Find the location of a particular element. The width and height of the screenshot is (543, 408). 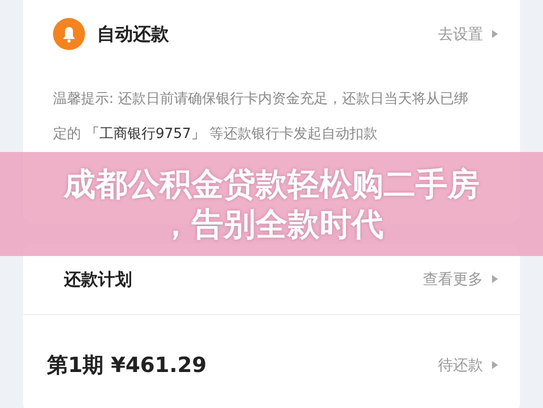

view-more-link: 查看更多 is located at coordinates (460, 279).